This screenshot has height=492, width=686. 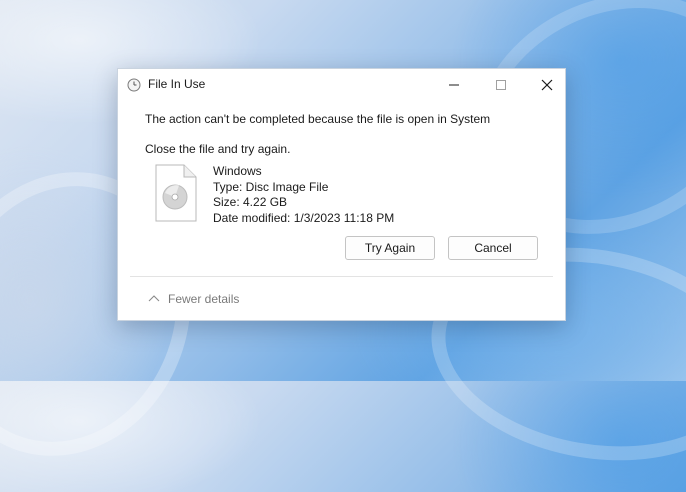 I want to click on maximize-icon, so click(x=501, y=85).